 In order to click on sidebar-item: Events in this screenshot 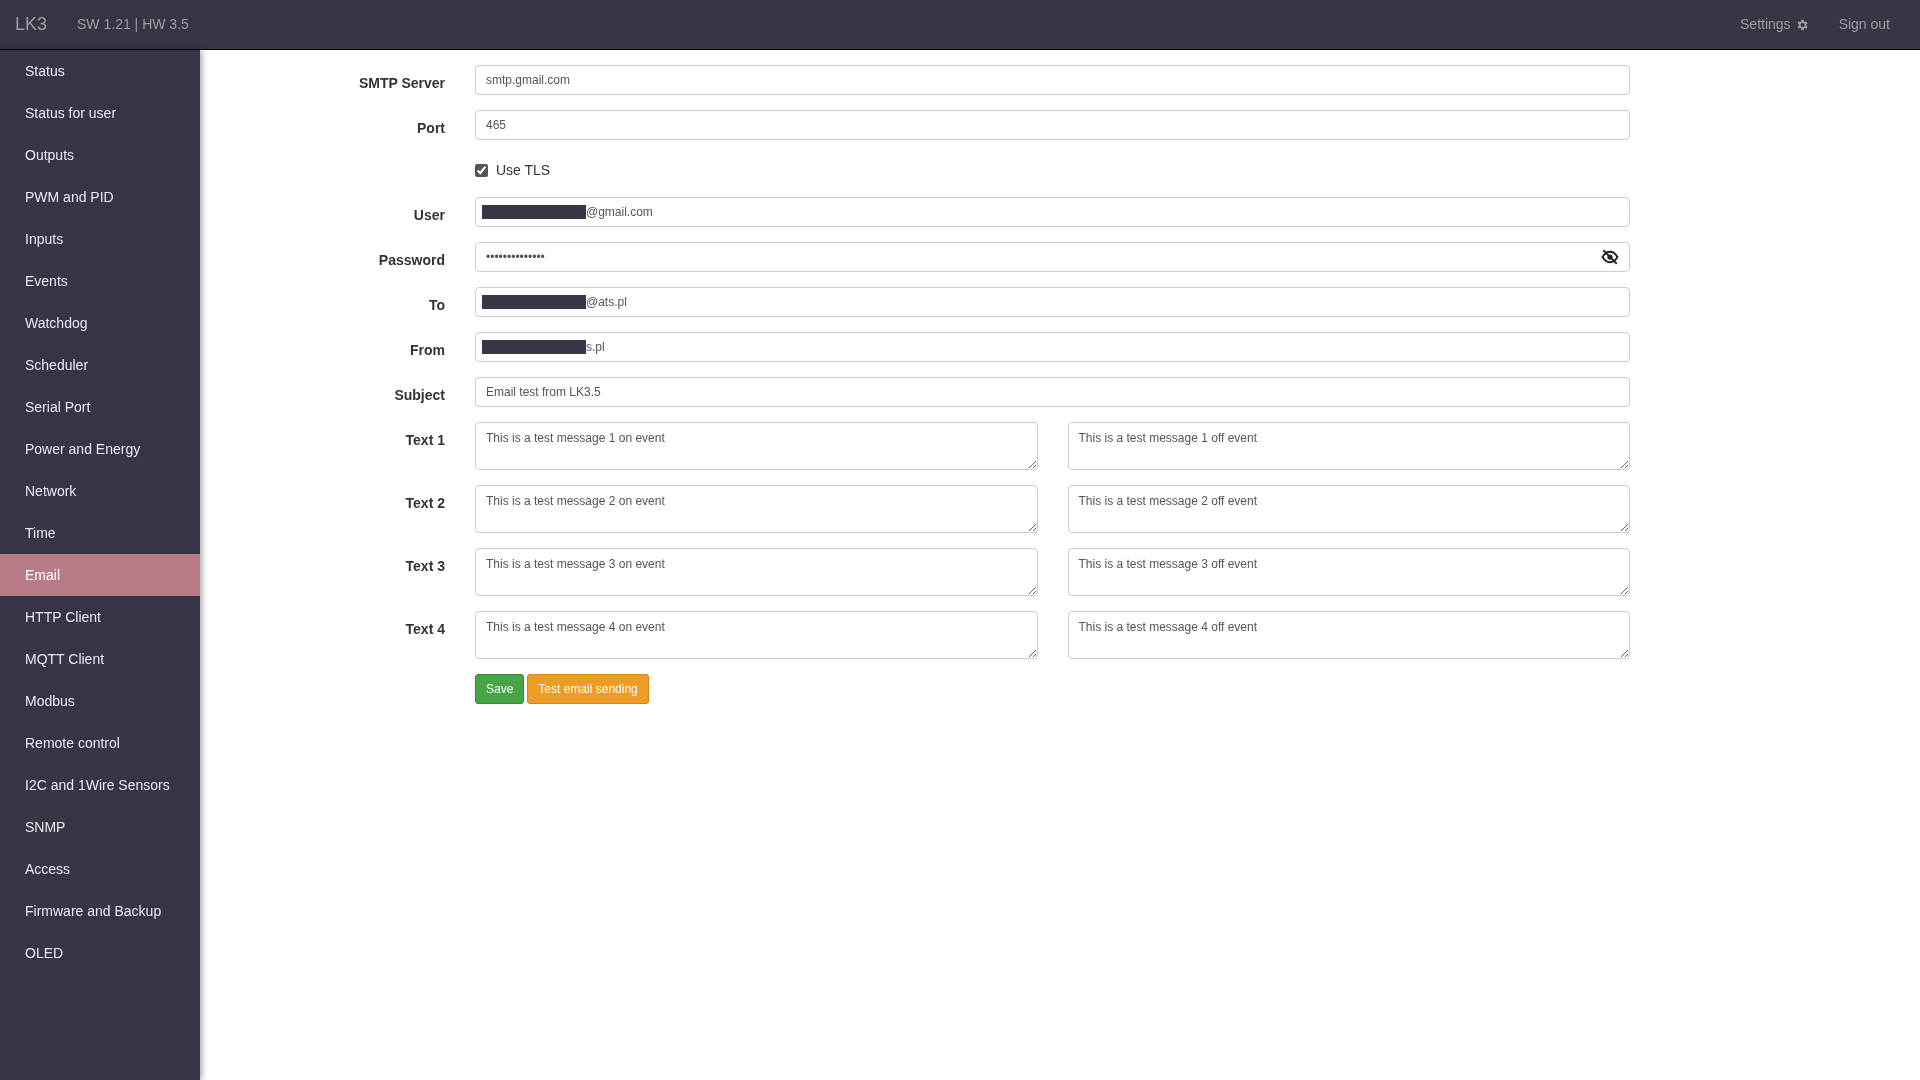, I will do `click(100, 281)`.